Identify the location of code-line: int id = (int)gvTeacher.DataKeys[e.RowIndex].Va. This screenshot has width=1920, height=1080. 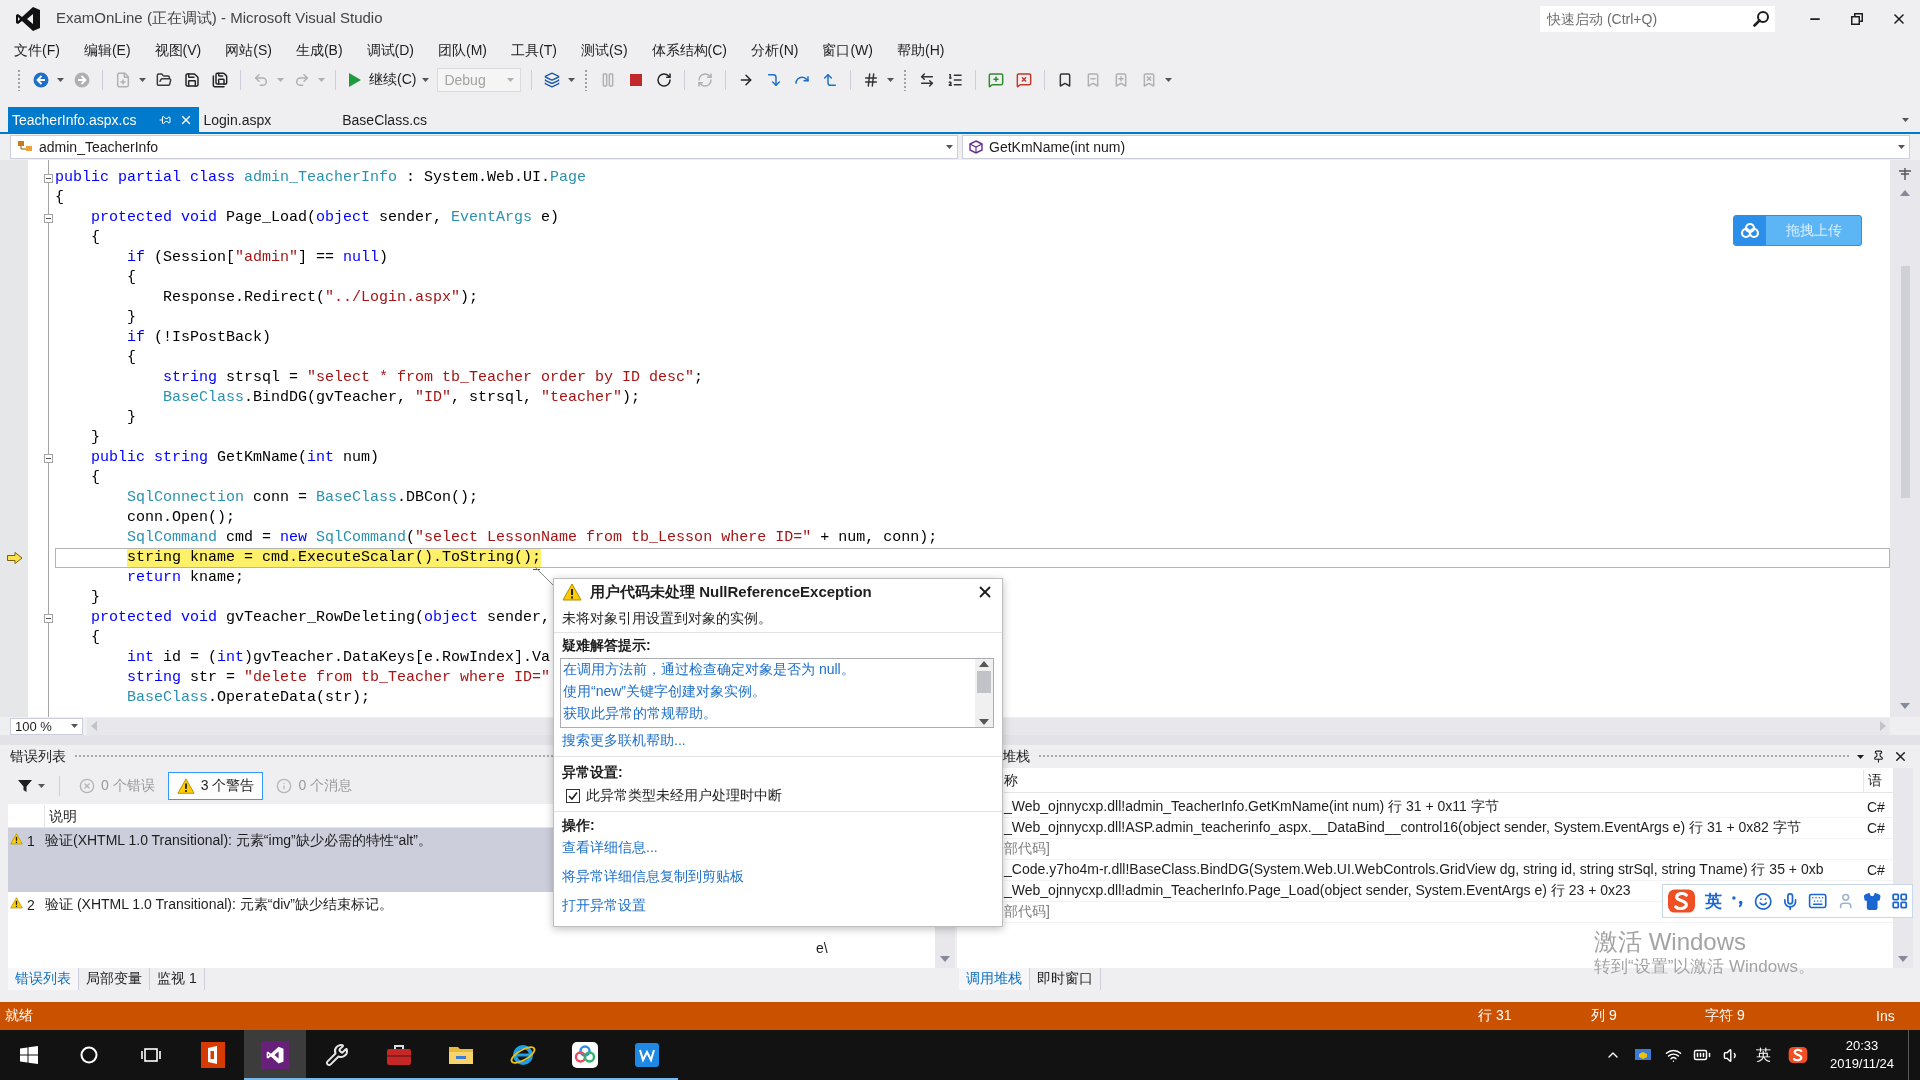
(339, 658).